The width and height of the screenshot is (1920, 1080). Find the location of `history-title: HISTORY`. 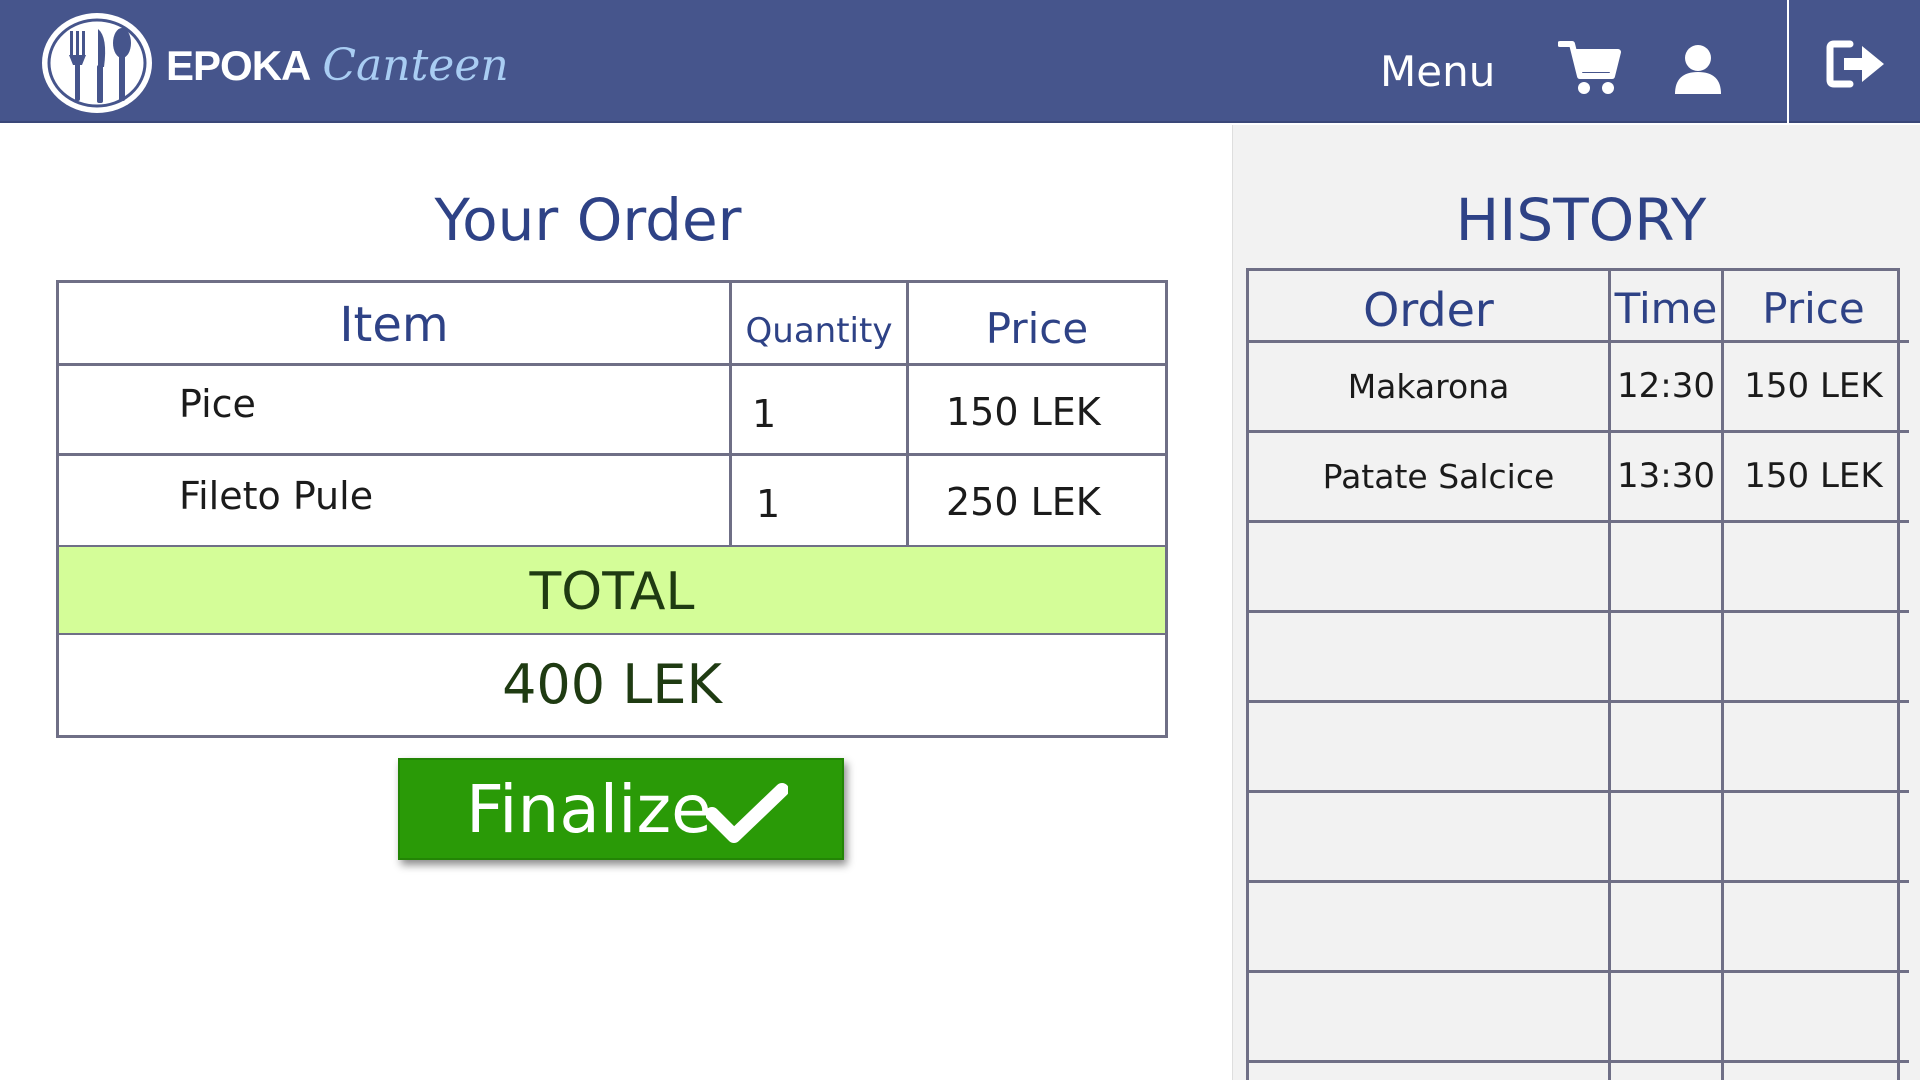

history-title: HISTORY is located at coordinates (1581, 220).